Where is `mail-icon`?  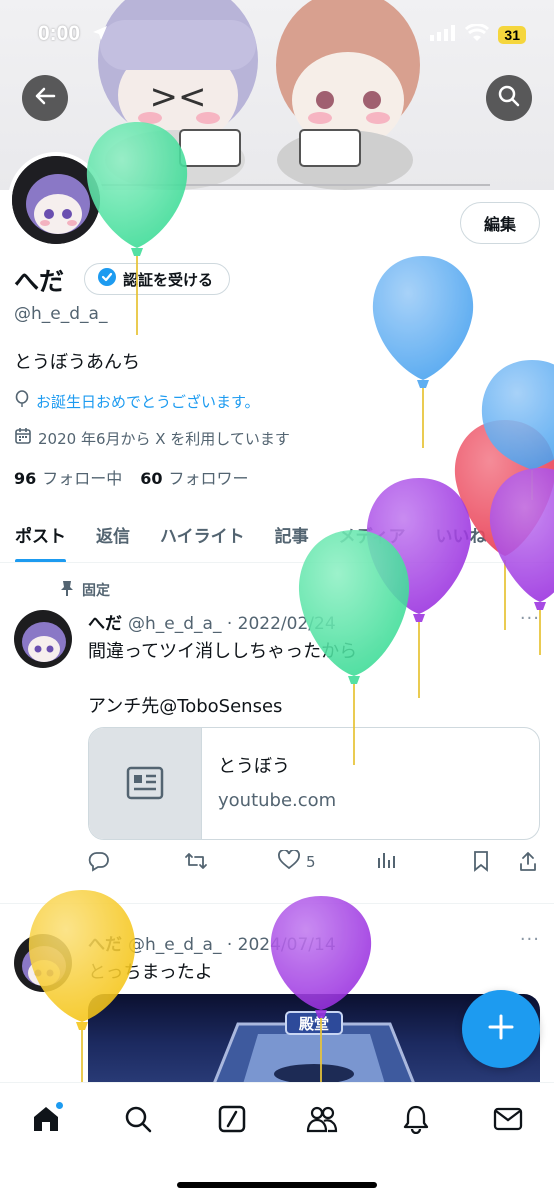 mail-icon is located at coordinates (508, 1121).